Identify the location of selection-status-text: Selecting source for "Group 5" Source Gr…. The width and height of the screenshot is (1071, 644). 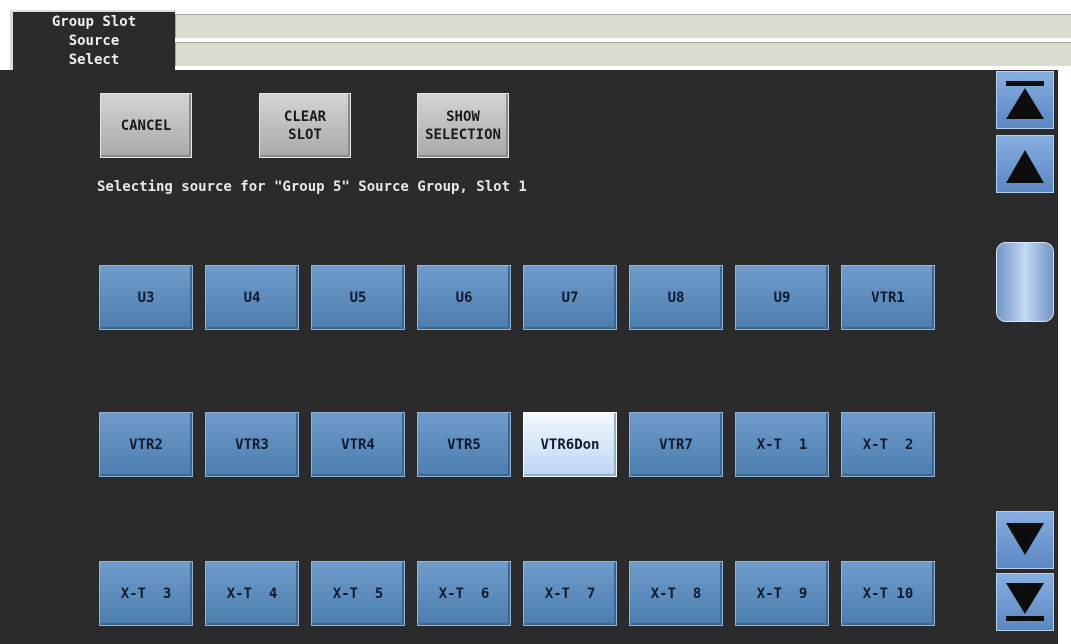
(312, 187).